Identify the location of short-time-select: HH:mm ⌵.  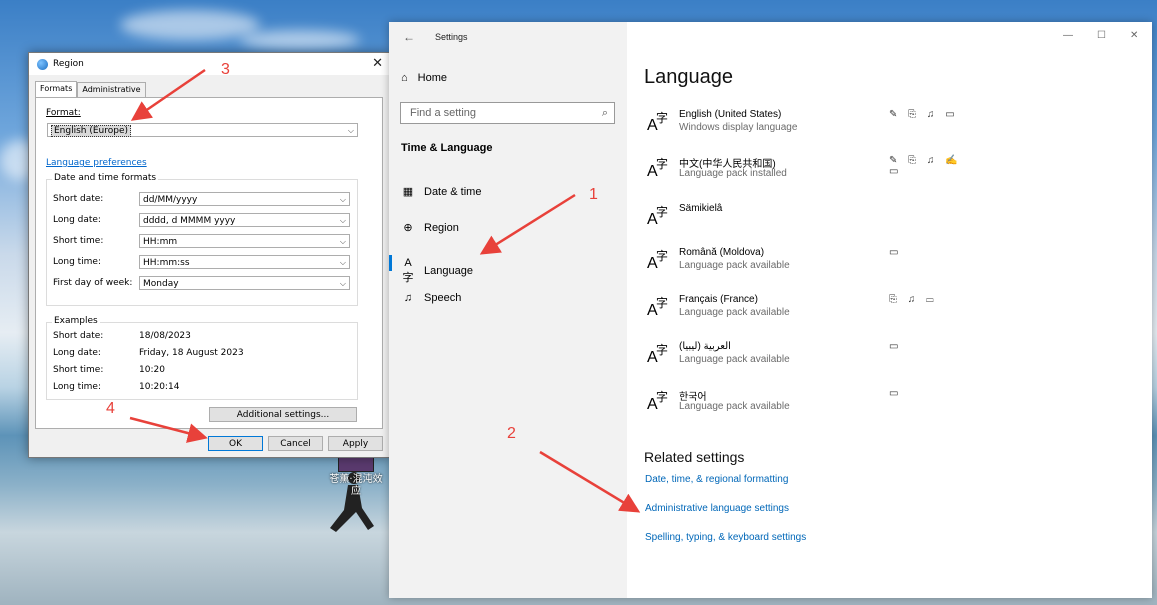
(244, 241).